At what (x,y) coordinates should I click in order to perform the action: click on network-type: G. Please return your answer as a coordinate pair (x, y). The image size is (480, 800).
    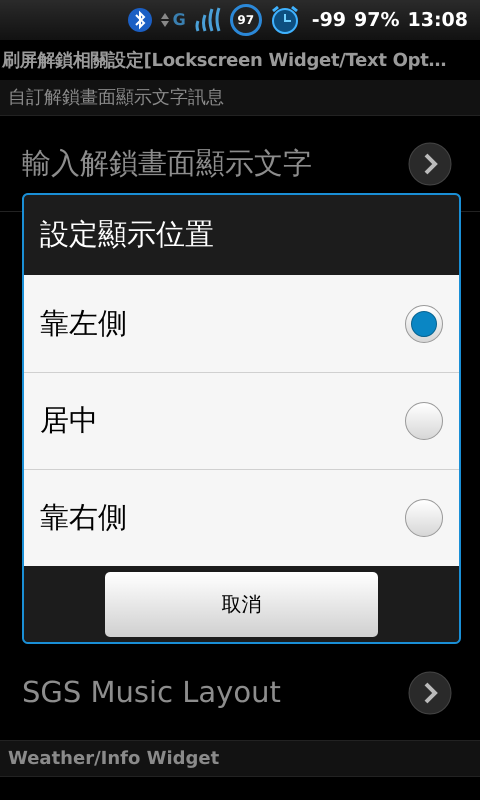
    Looking at the image, I should click on (179, 20).